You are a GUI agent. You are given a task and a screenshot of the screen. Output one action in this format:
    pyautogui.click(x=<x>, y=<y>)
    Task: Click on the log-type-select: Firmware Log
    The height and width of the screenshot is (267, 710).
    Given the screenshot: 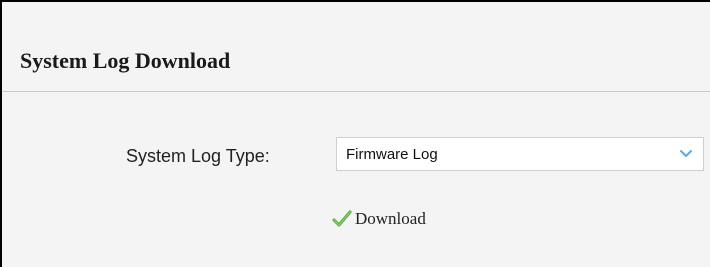 What is the action you would take?
    pyautogui.click(x=520, y=154)
    